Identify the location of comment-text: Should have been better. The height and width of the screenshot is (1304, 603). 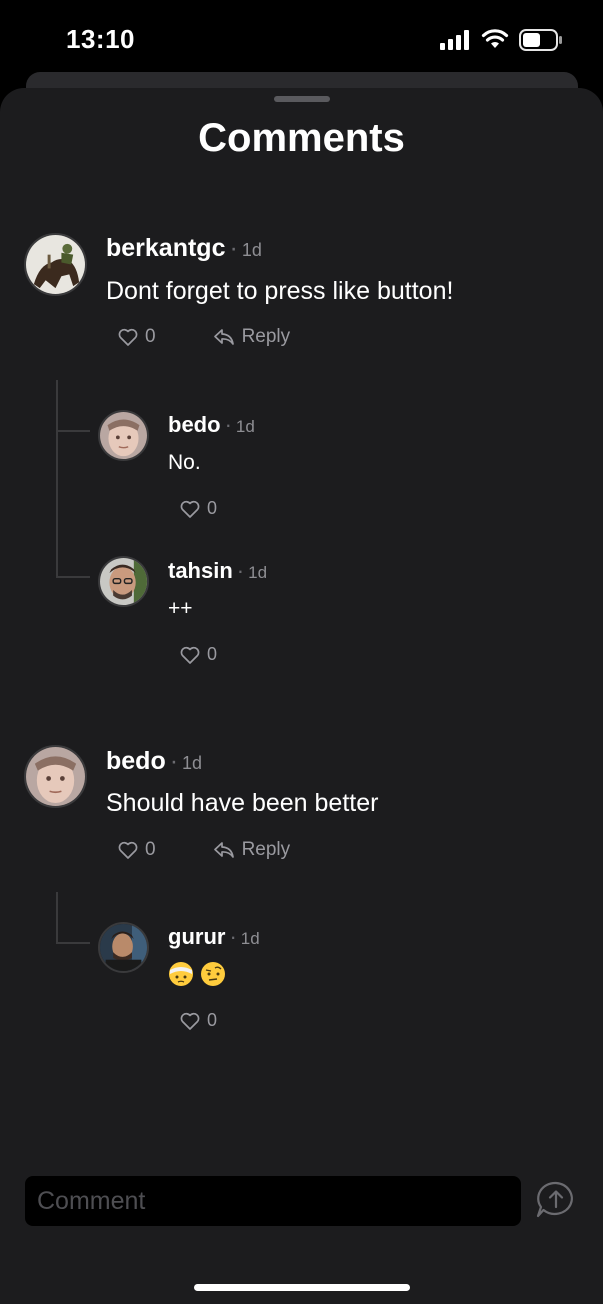
(242, 803).